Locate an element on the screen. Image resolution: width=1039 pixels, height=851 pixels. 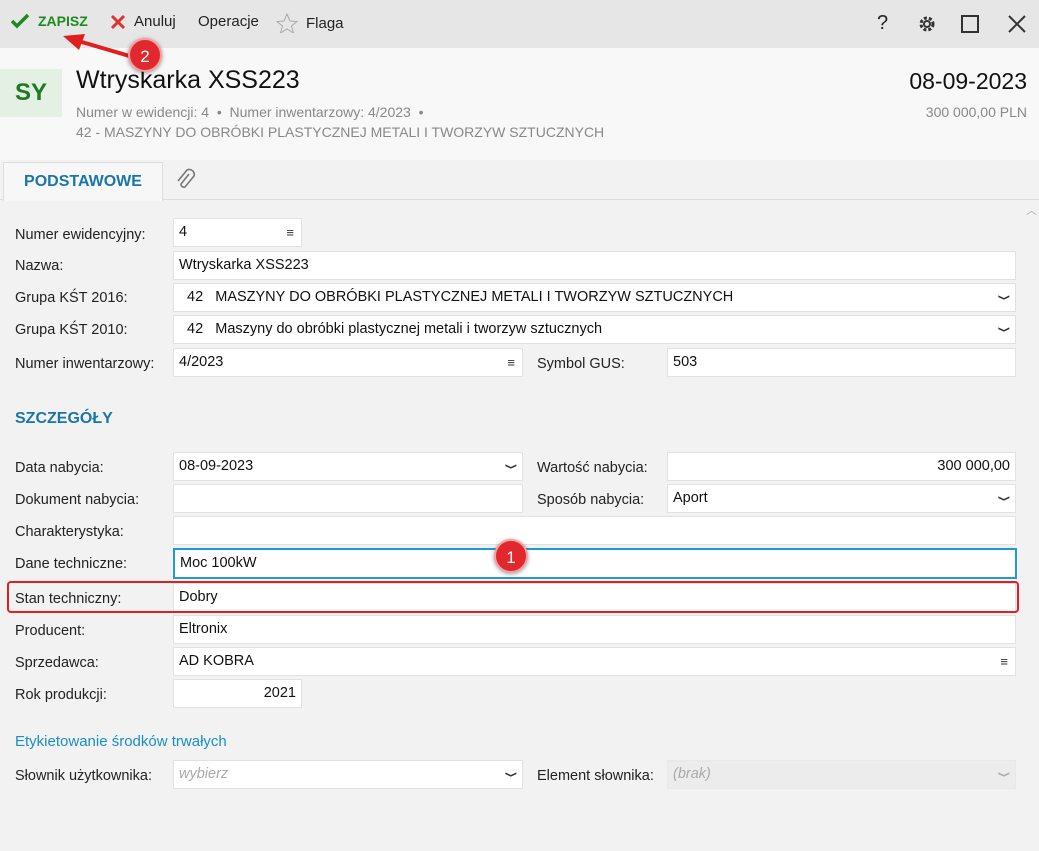
avatar: SY is located at coordinates (31, 93).